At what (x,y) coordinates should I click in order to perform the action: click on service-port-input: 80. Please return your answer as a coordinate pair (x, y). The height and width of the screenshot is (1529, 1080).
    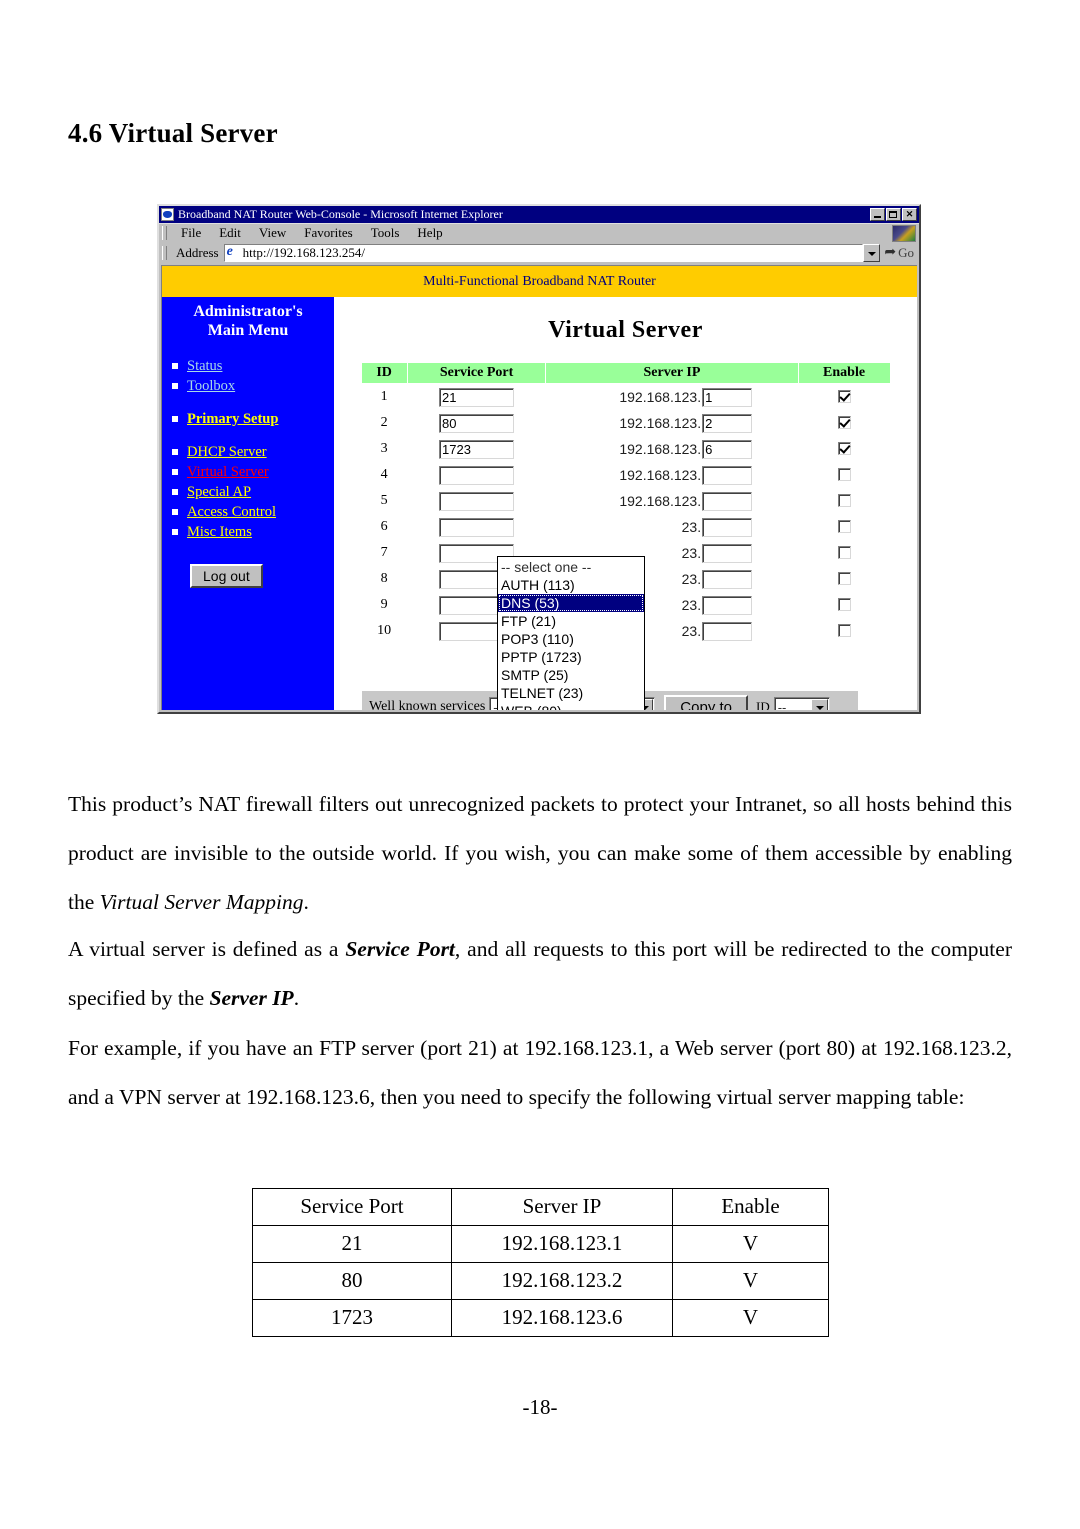
    Looking at the image, I should click on (477, 423).